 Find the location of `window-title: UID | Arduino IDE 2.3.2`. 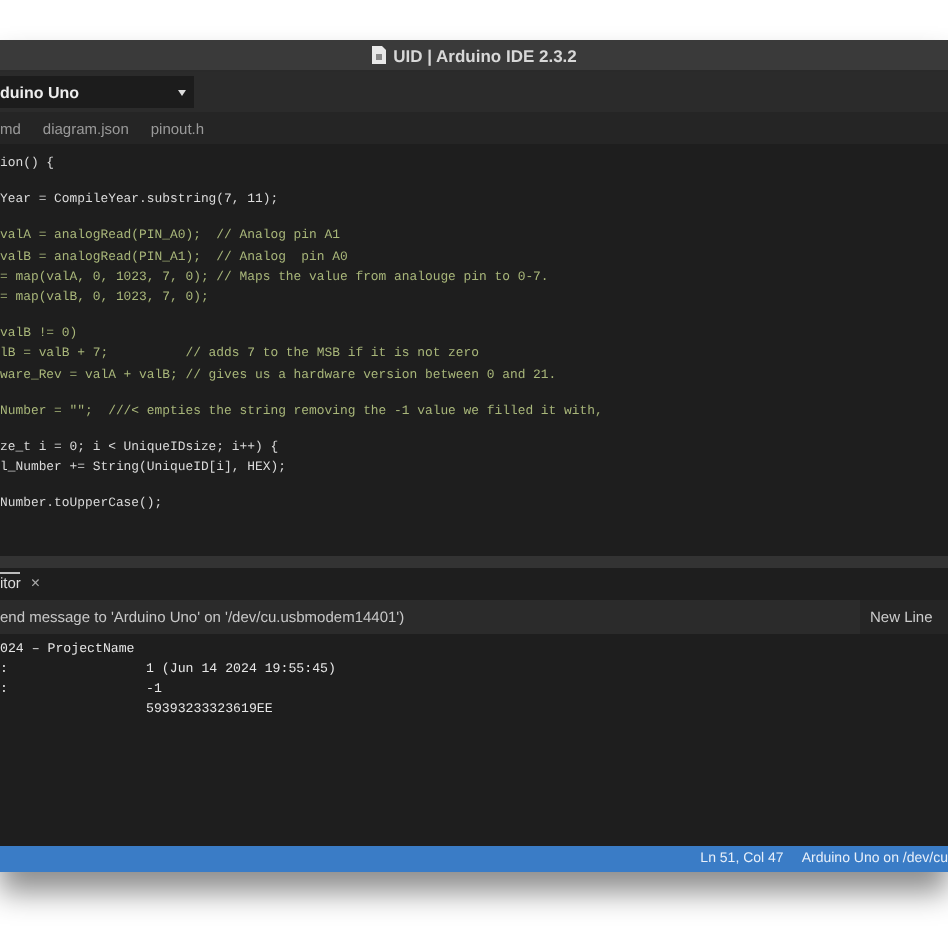

window-title: UID | Arduino IDE 2.3.2 is located at coordinates (485, 55).